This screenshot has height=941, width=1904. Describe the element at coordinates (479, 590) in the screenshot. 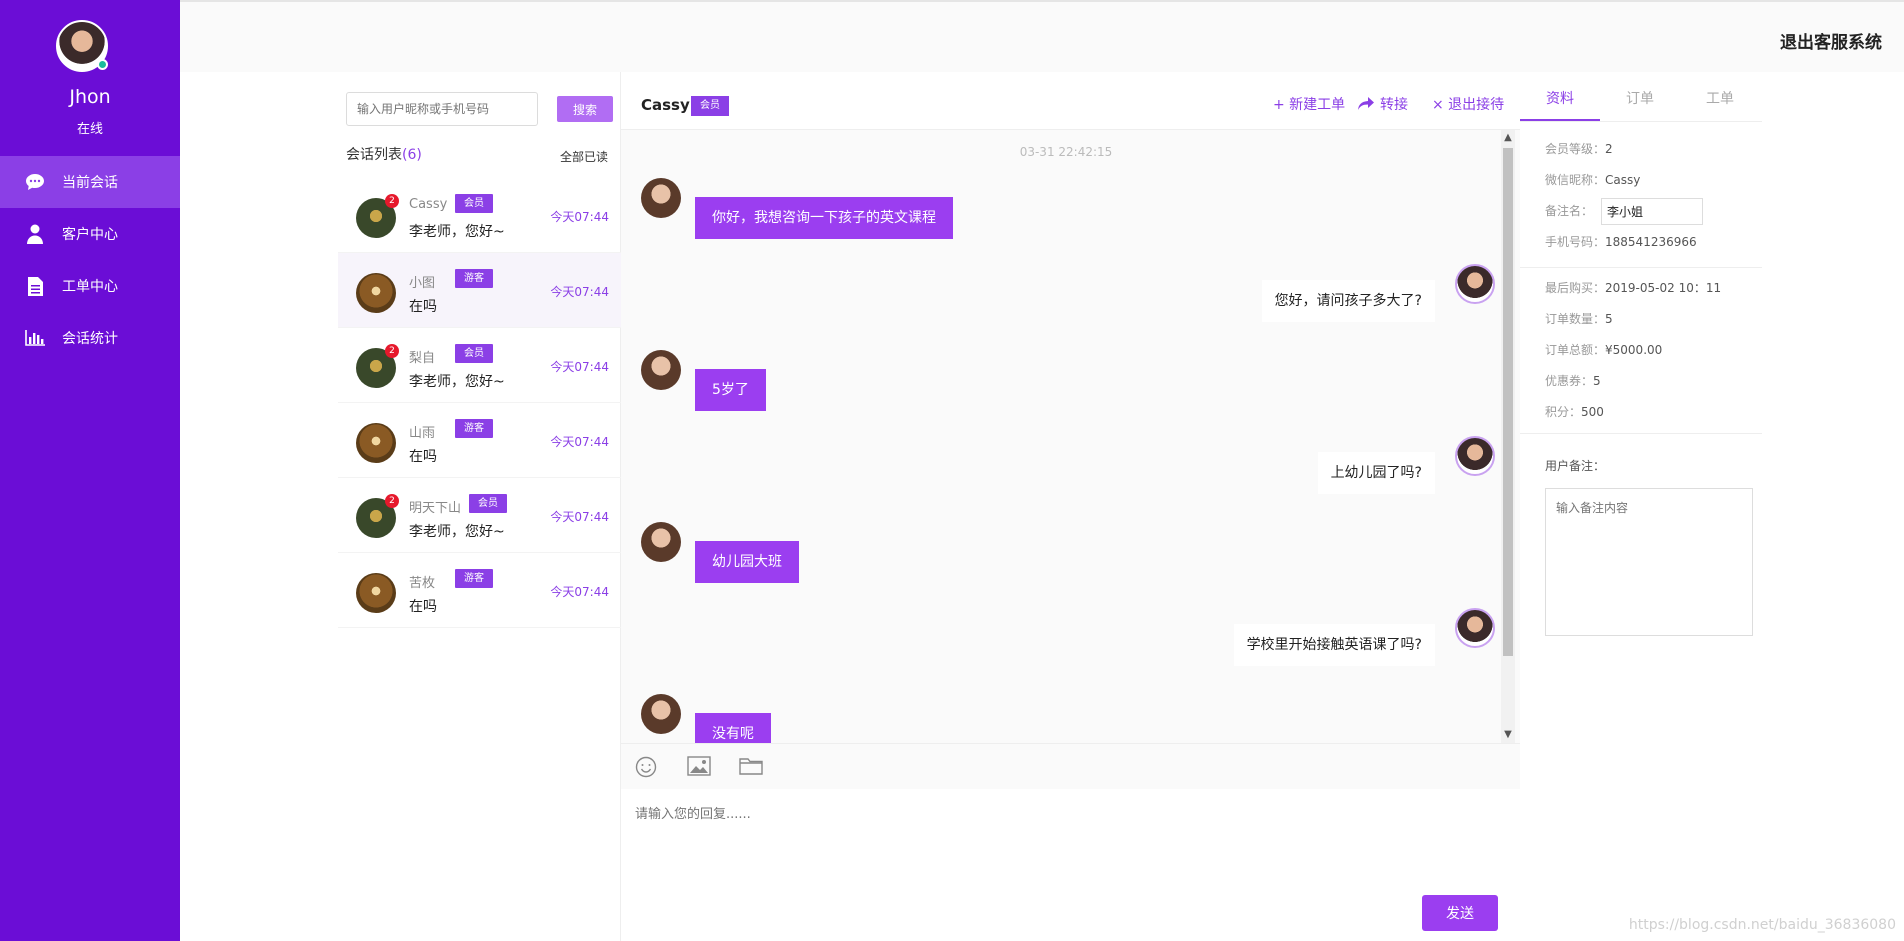

I see `conversation-item: 苦枚 游客 在吗 今天07:44` at that location.